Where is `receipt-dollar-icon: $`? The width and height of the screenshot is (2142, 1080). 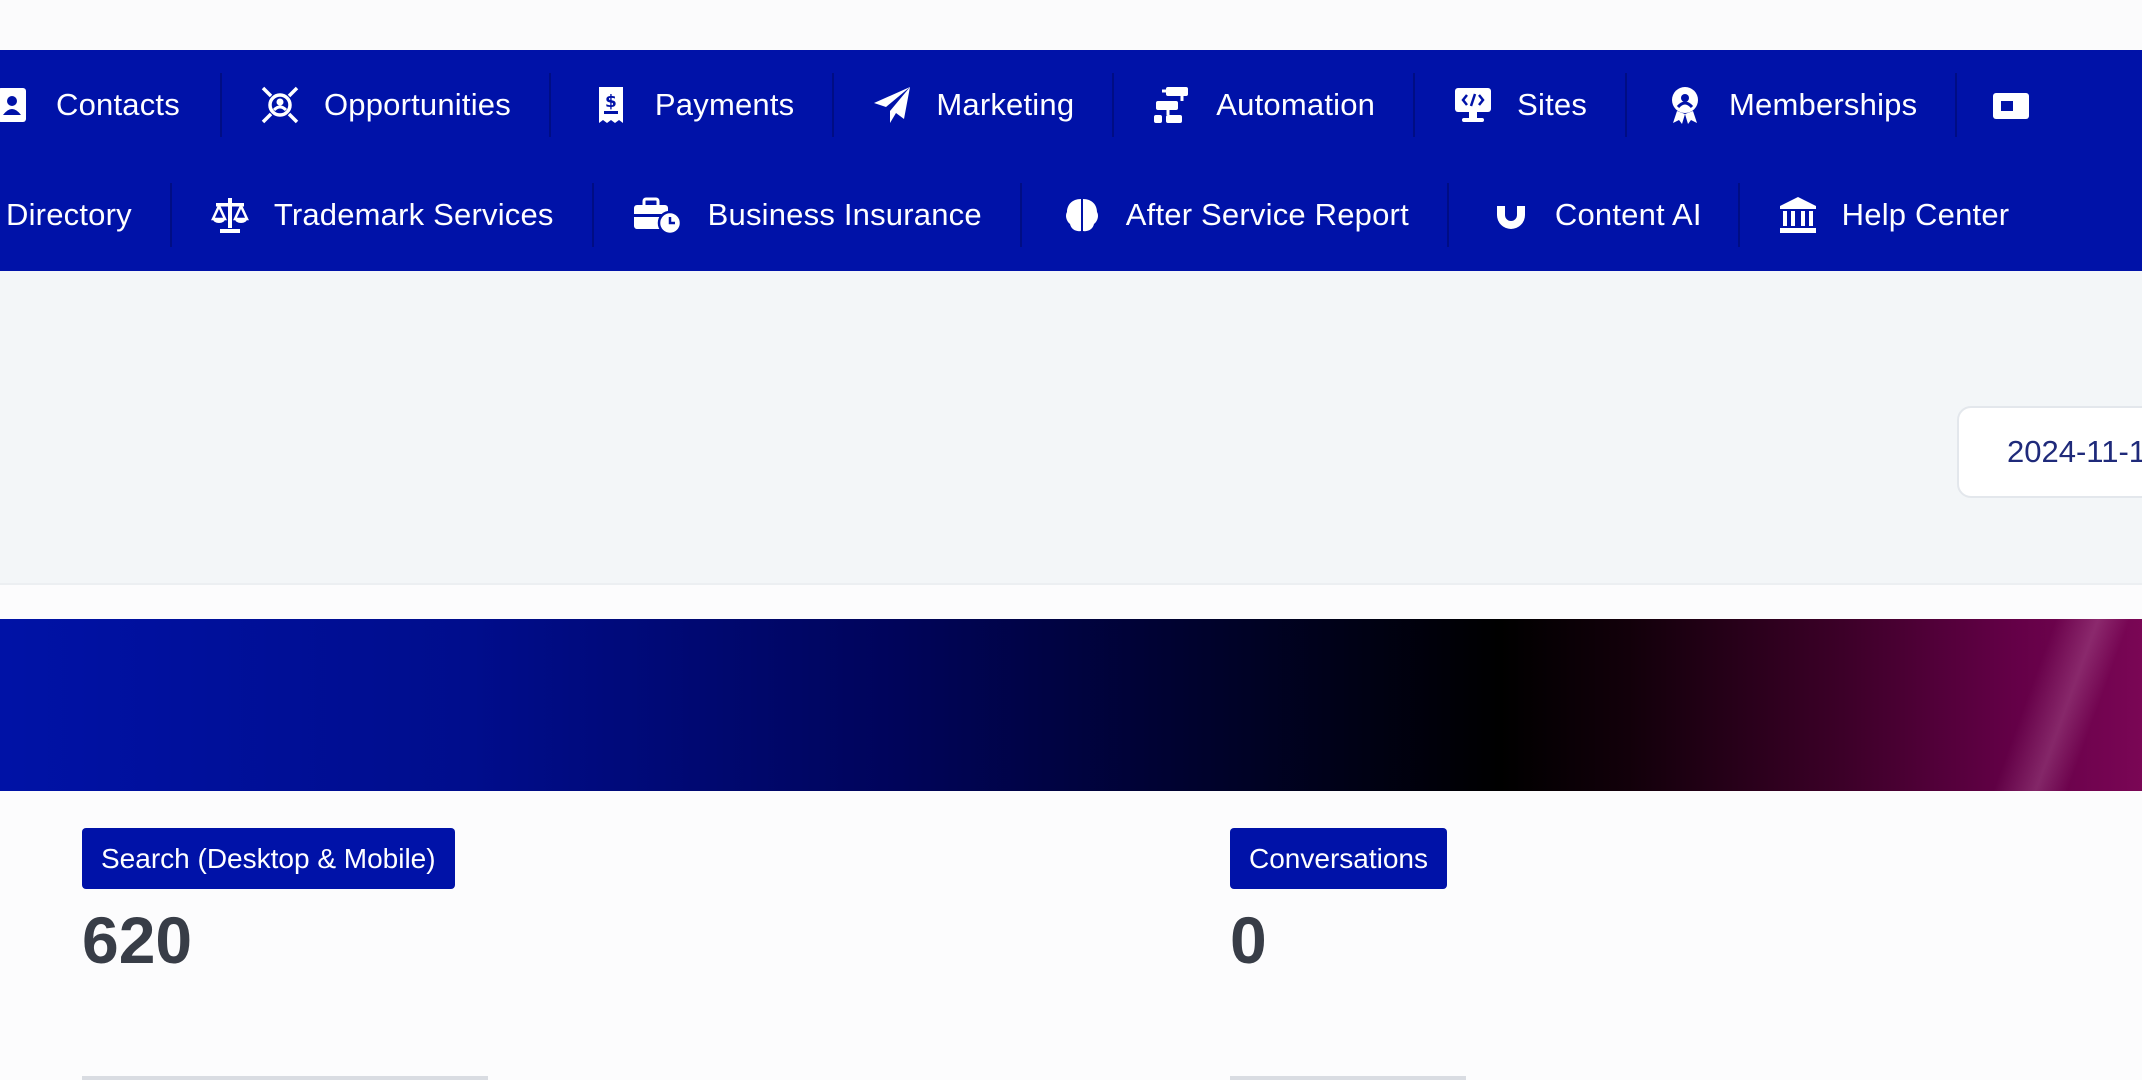 receipt-dollar-icon: $ is located at coordinates (611, 105).